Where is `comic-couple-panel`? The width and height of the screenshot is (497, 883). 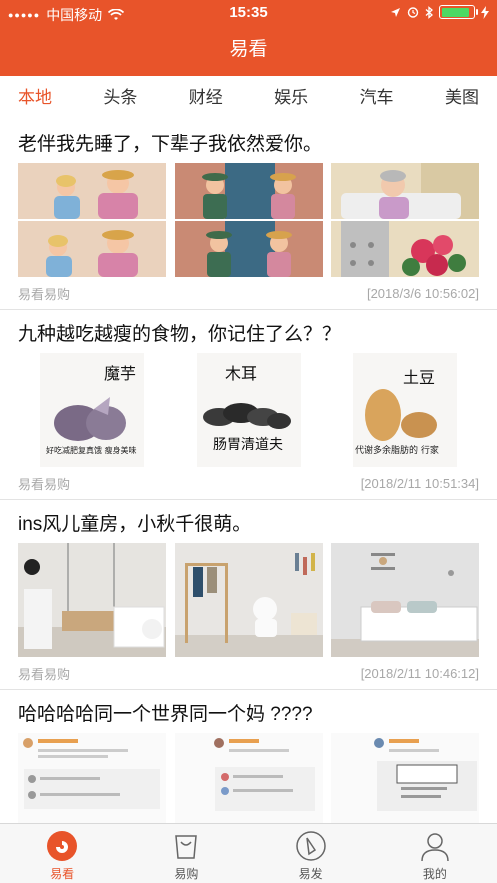 comic-couple-panel is located at coordinates (92, 220).